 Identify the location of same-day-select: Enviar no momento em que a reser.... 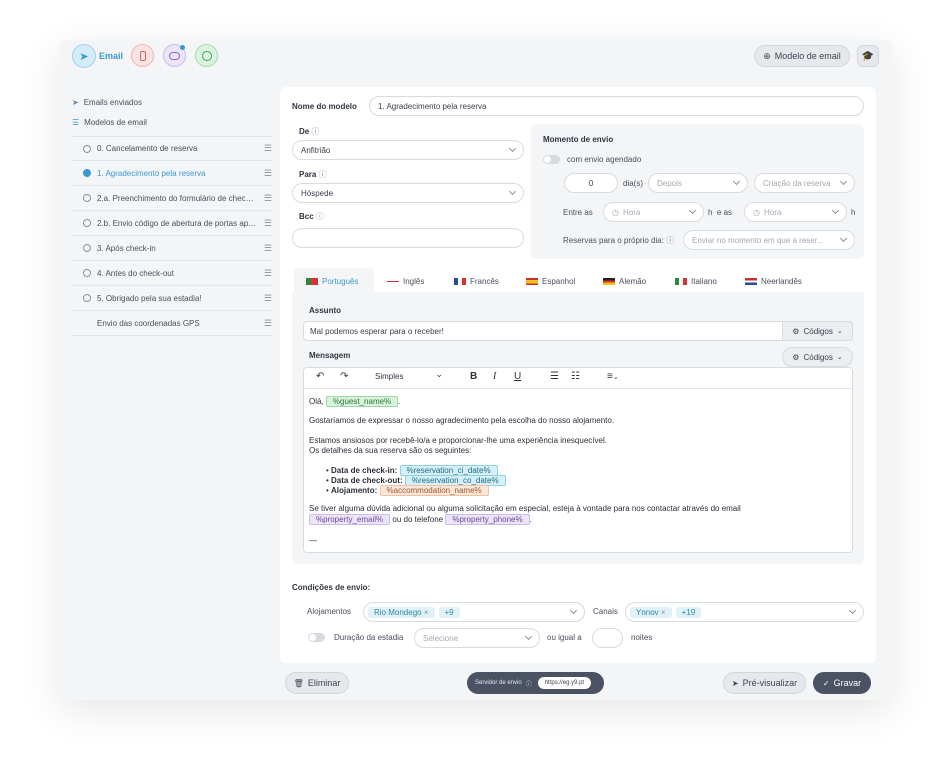
(769, 240).